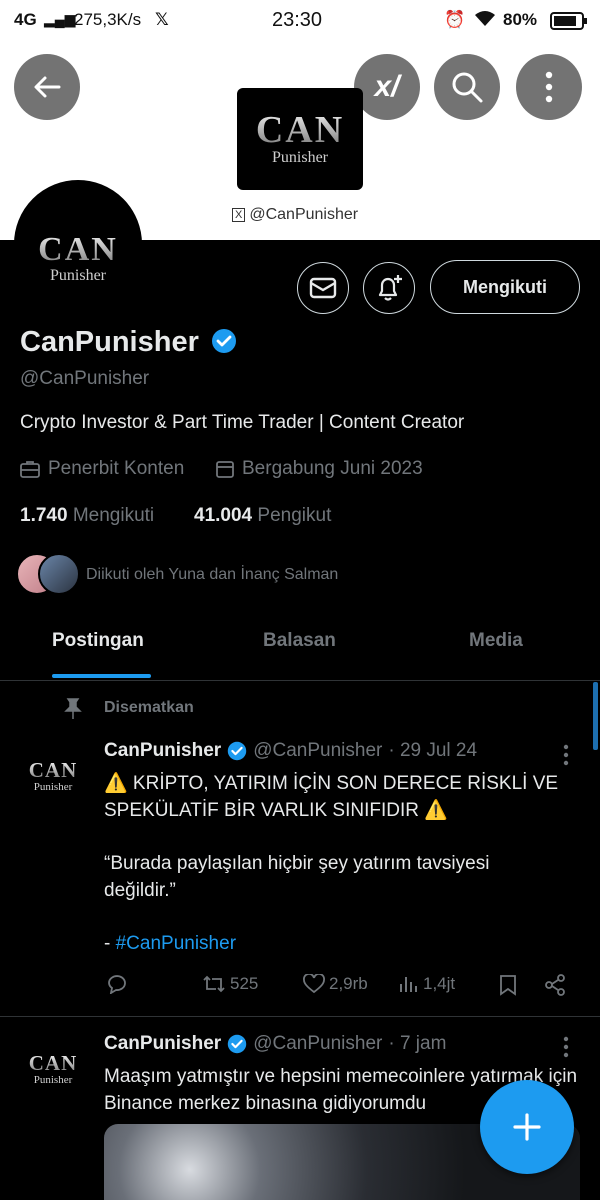  I want to click on profile-joined: Bergabung Juni 2023, so click(319, 469).